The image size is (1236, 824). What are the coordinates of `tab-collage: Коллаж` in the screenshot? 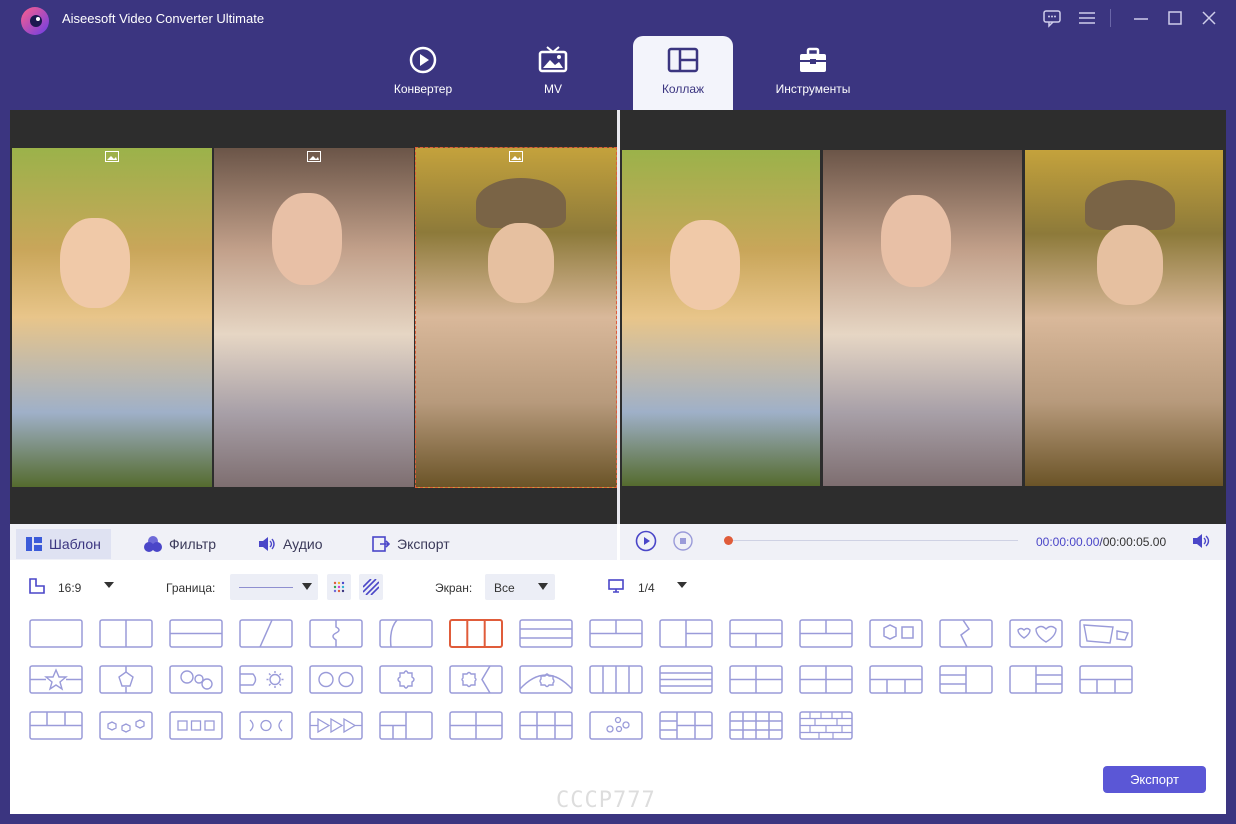 It's located at (683, 73).